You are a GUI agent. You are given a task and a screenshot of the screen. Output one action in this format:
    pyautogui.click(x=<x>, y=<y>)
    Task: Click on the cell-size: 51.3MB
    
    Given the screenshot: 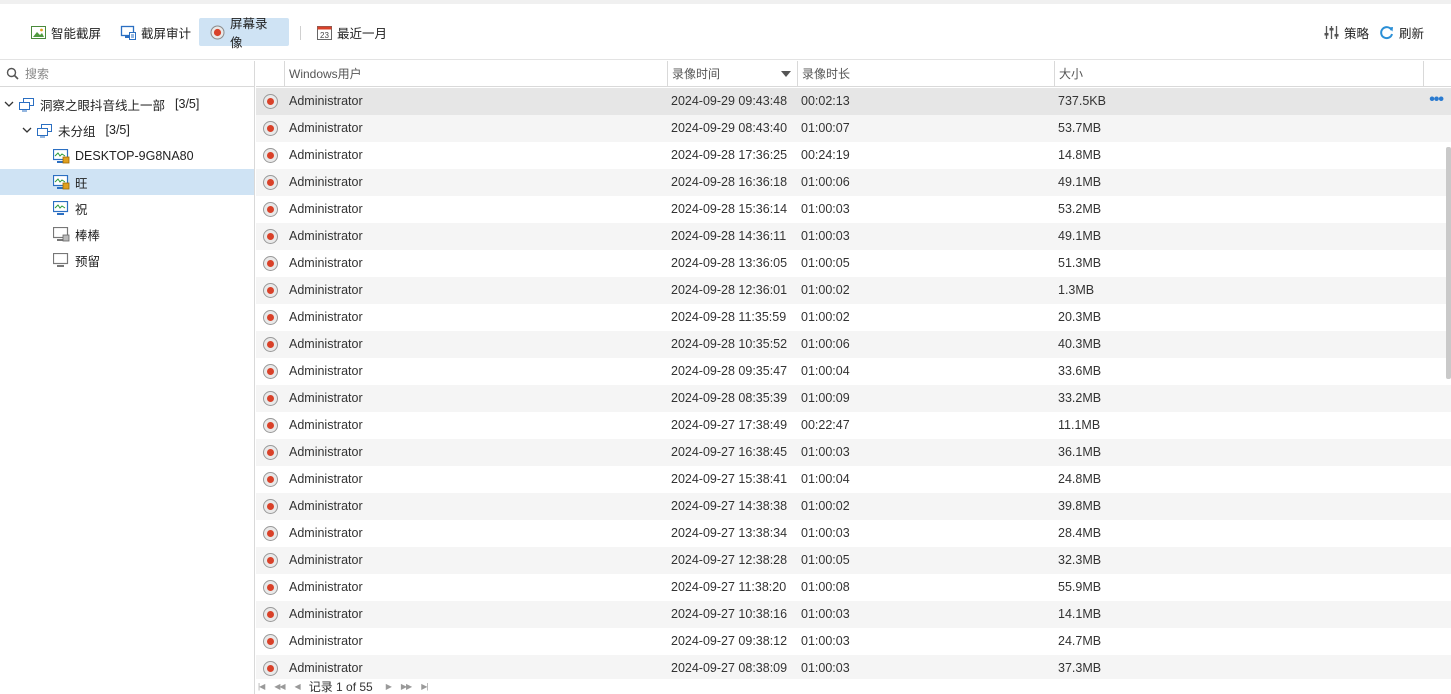 What is the action you would take?
    pyautogui.click(x=1080, y=263)
    